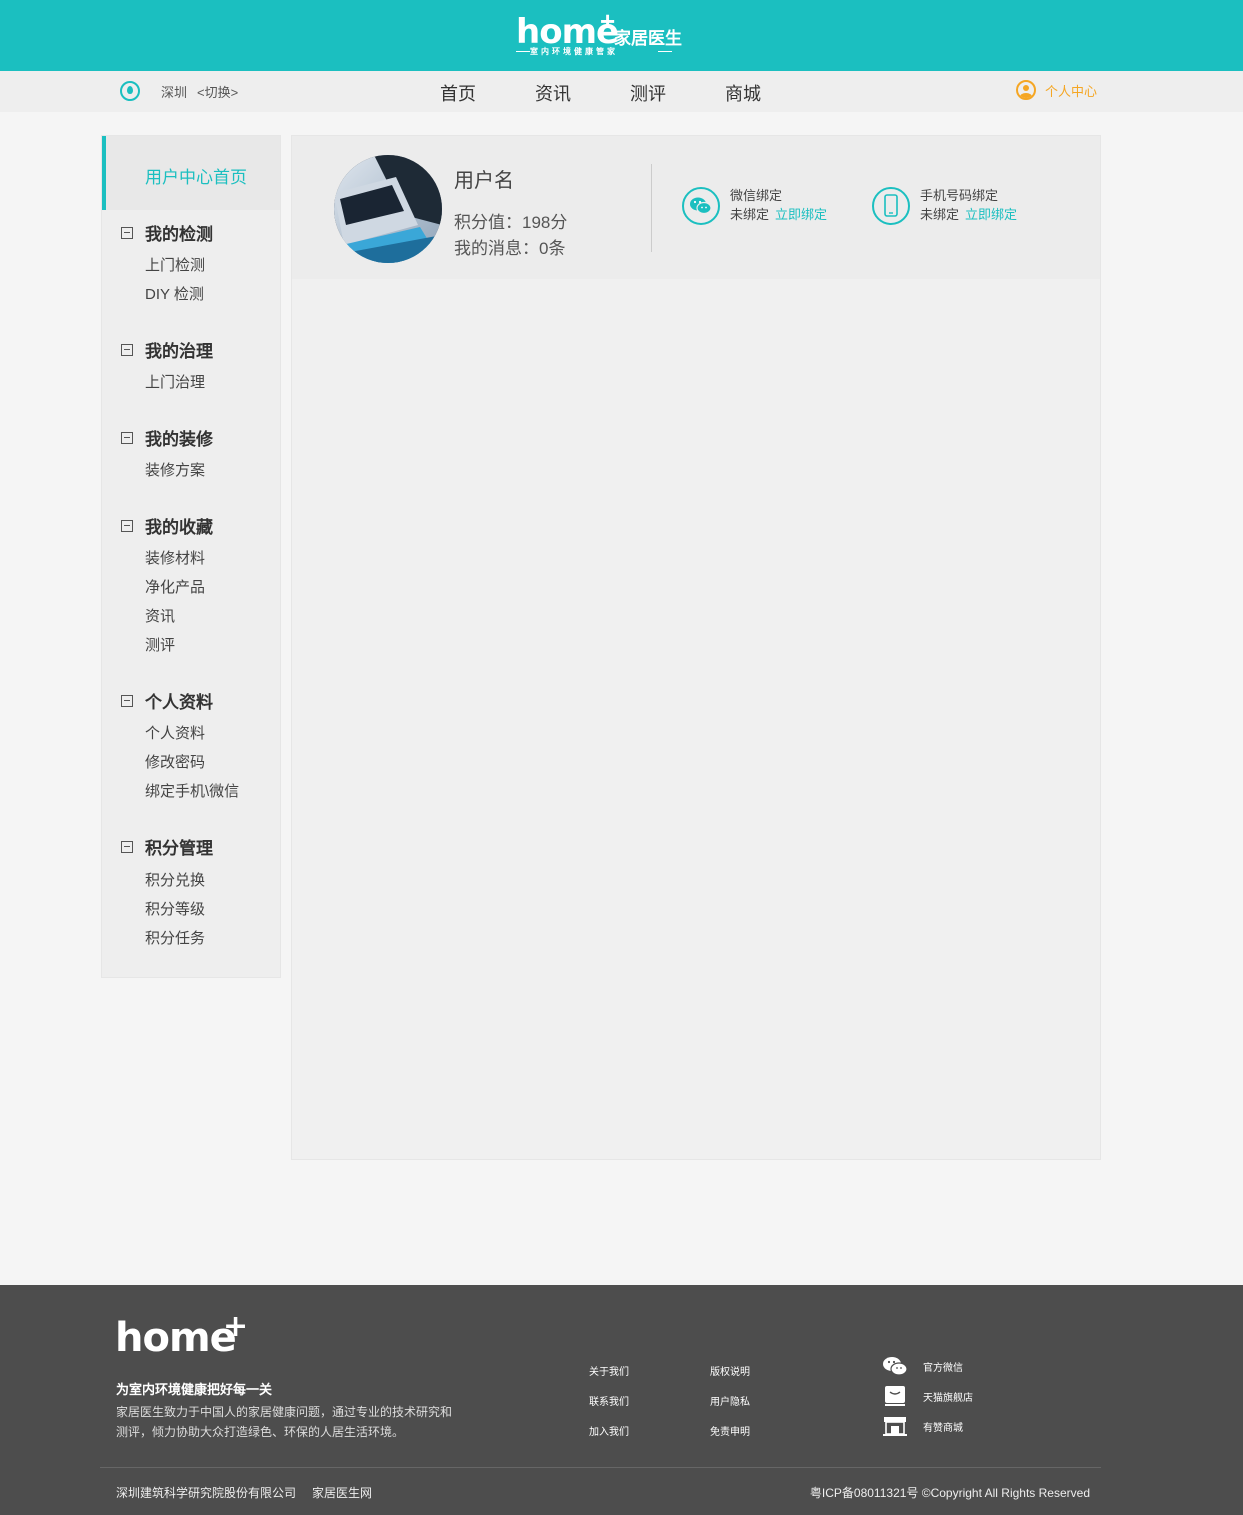 Image resolution: width=1243 pixels, height=1515 pixels. What do you see at coordinates (891, 206) in the screenshot?
I see `mobile-phone-icon` at bounding box center [891, 206].